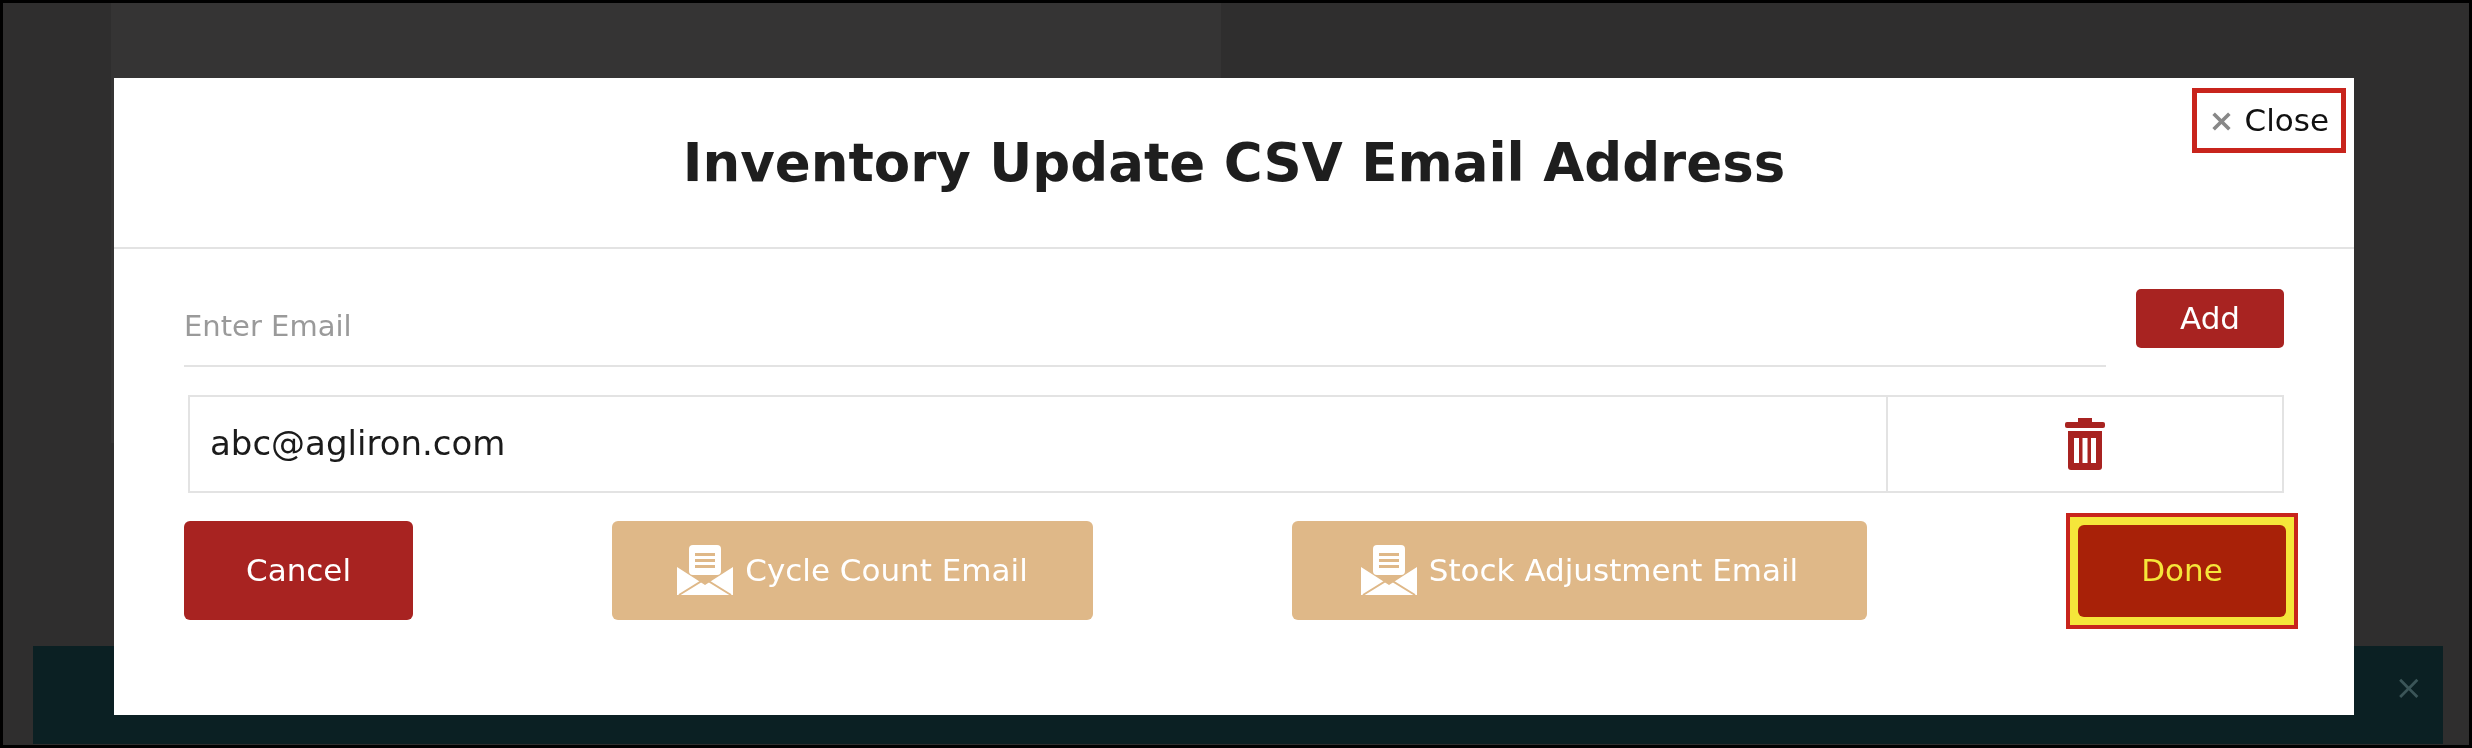 This screenshot has width=2472, height=748. What do you see at coordinates (2210, 318) in the screenshot?
I see `add-button: Add` at bounding box center [2210, 318].